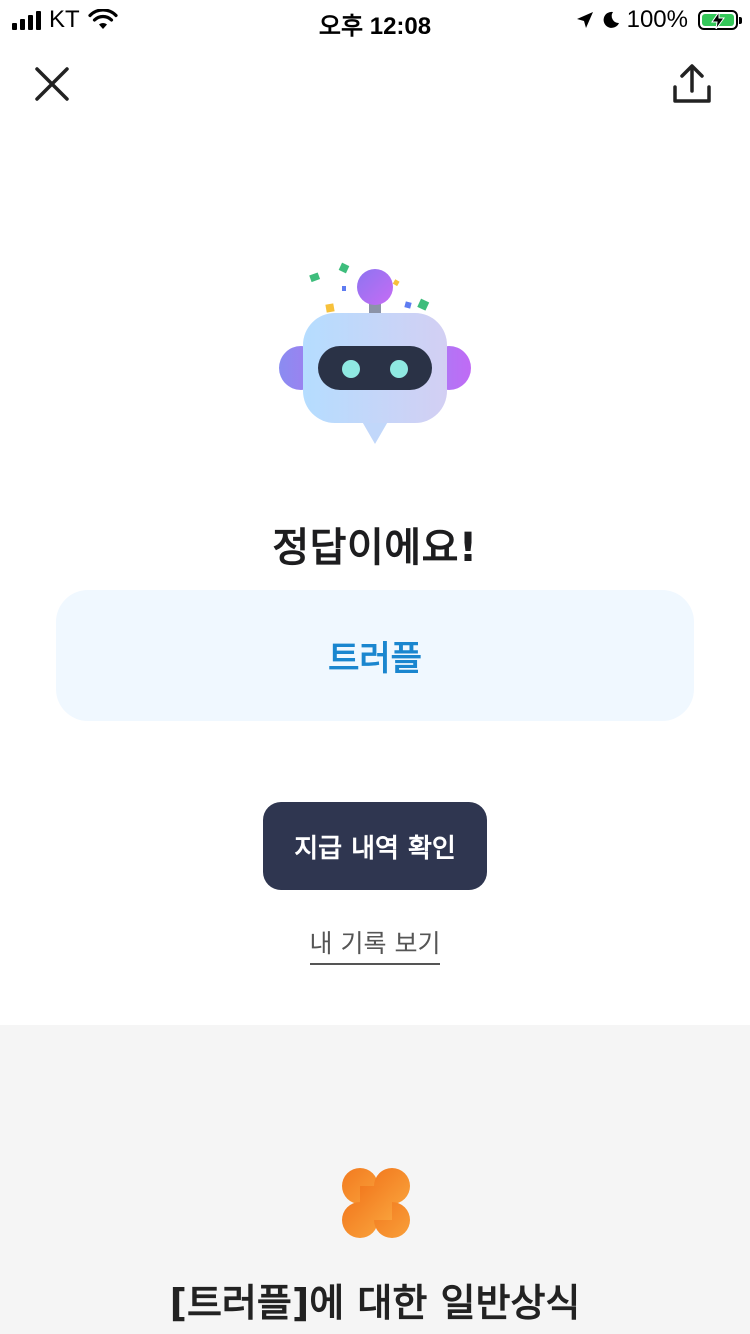  I want to click on robot-mascot-icon, so click(375, 353).